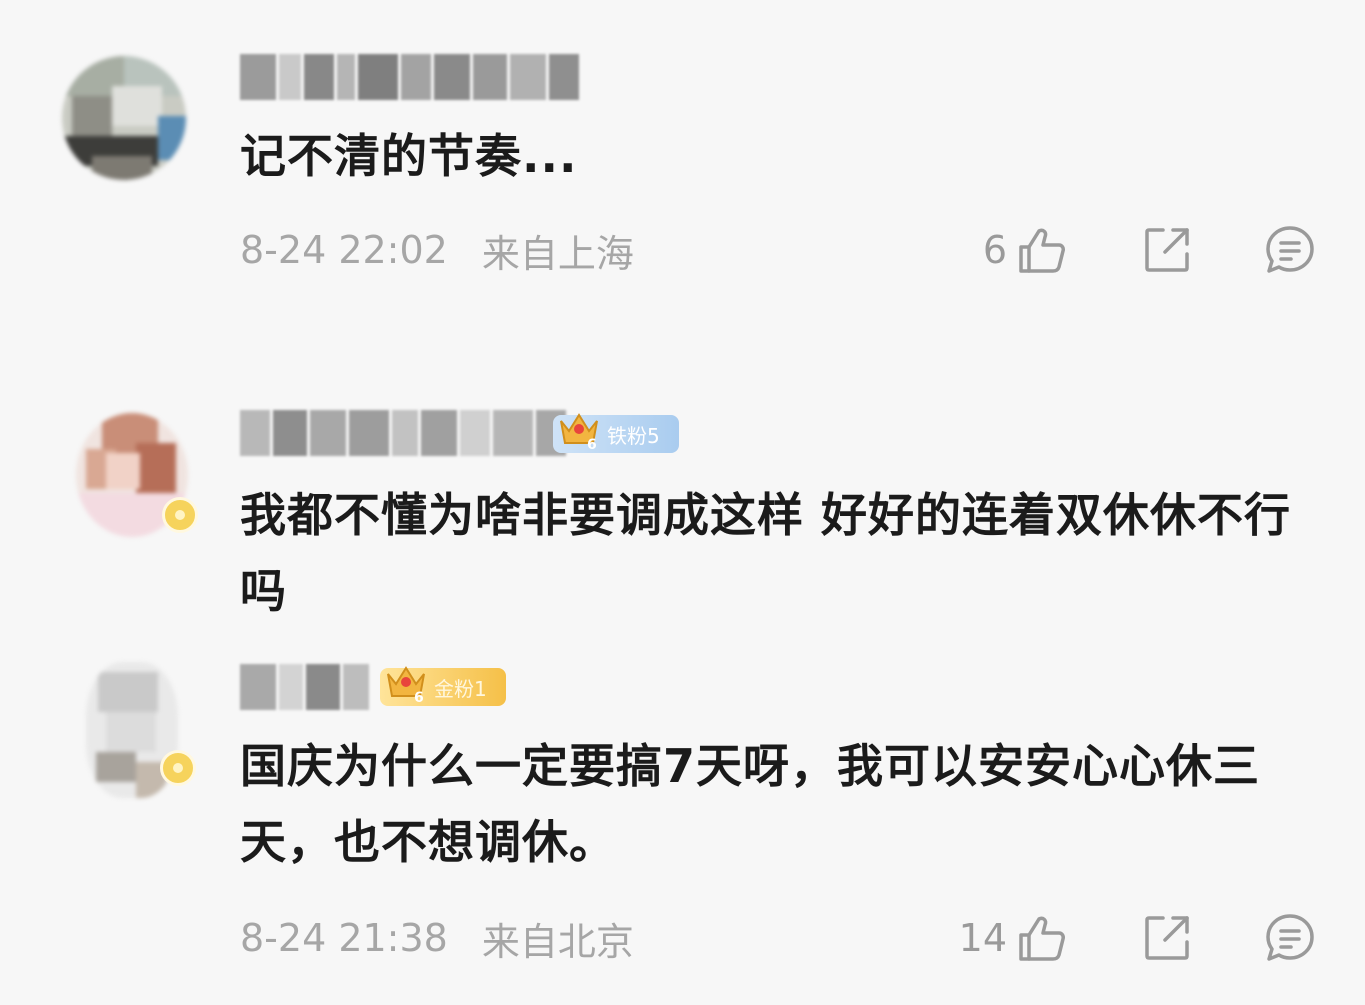 The width and height of the screenshot is (1365, 1005). What do you see at coordinates (982, 938) in the screenshot?
I see `like-count: 14` at bounding box center [982, 938].